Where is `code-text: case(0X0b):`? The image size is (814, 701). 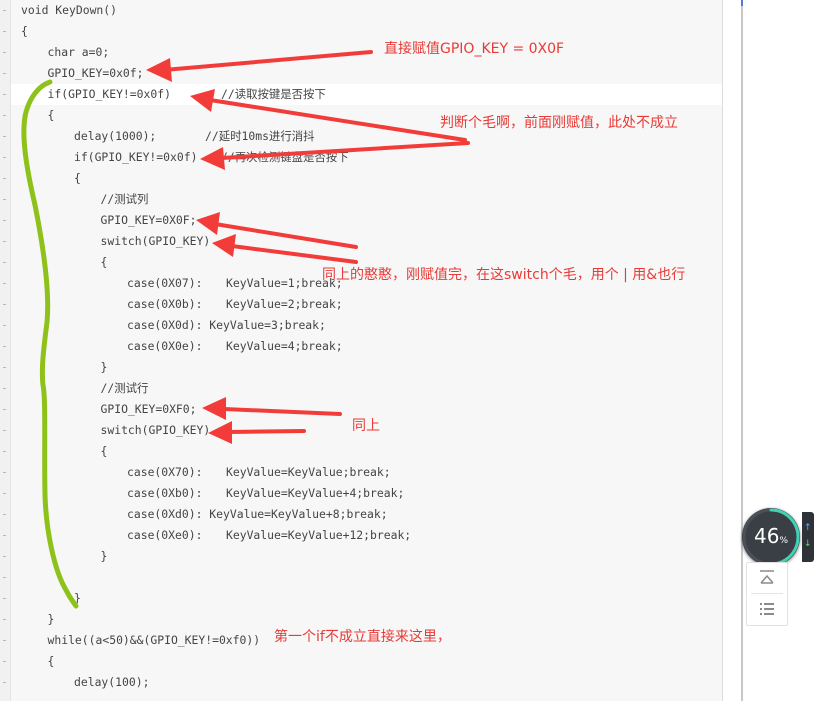
code-text: case(0X0b): is located at coordinates (165, 304).